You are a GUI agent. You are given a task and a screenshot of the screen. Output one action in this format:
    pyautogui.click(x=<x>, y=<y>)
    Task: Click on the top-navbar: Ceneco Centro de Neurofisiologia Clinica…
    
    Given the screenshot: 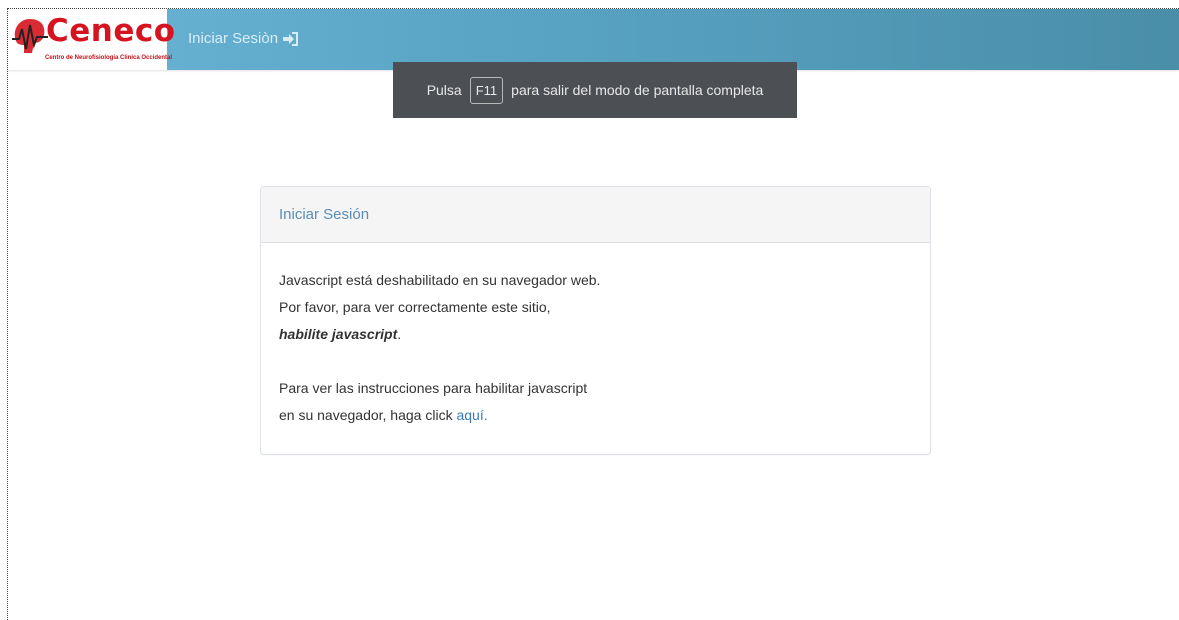 What is the action you would take?
    pyautogui.click(x=593, y=39)
    